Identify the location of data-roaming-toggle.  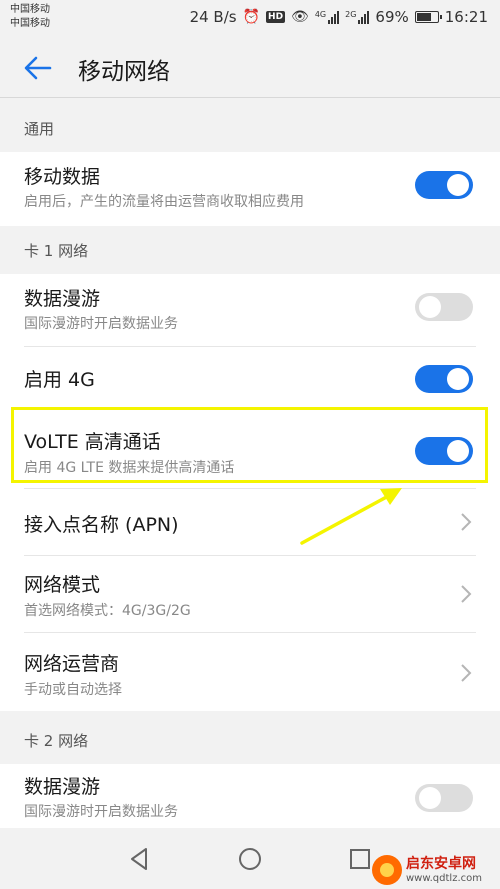
(444, 307).